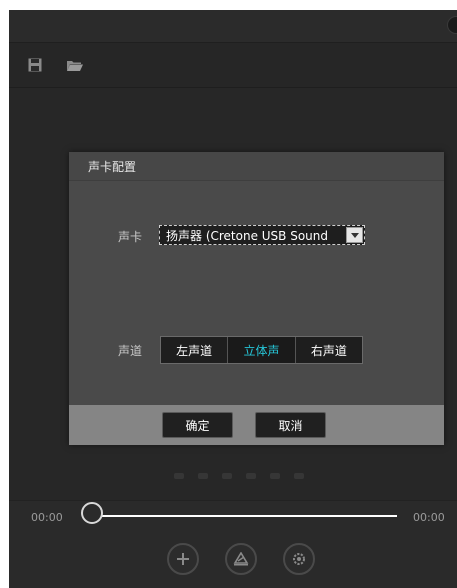 The image size is (457, 588). I want to click on mode-button, so click(241, 559).